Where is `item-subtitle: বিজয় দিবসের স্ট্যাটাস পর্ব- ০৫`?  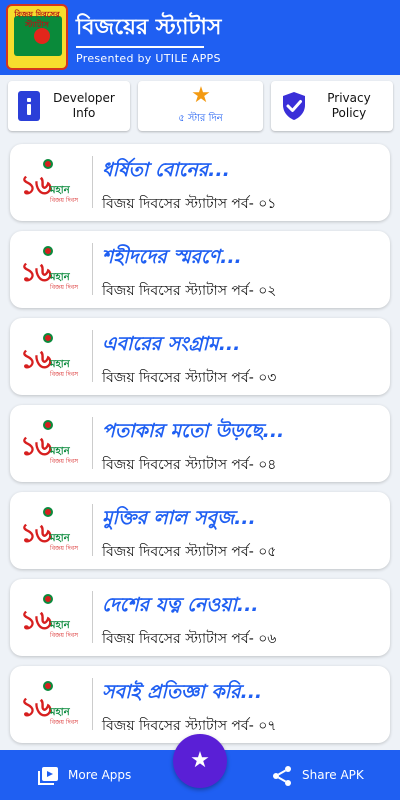 item-subtitle: বিজয় দিবসের স্ট্যাটাস পর্ব- ০৫ is located at coordinates (189, 552).